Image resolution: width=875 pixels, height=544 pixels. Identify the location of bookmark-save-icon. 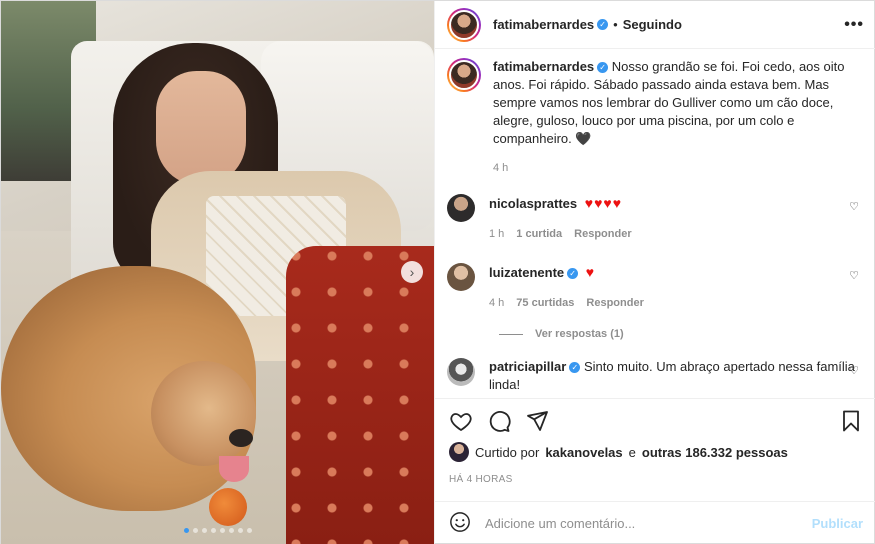
(851, 421).